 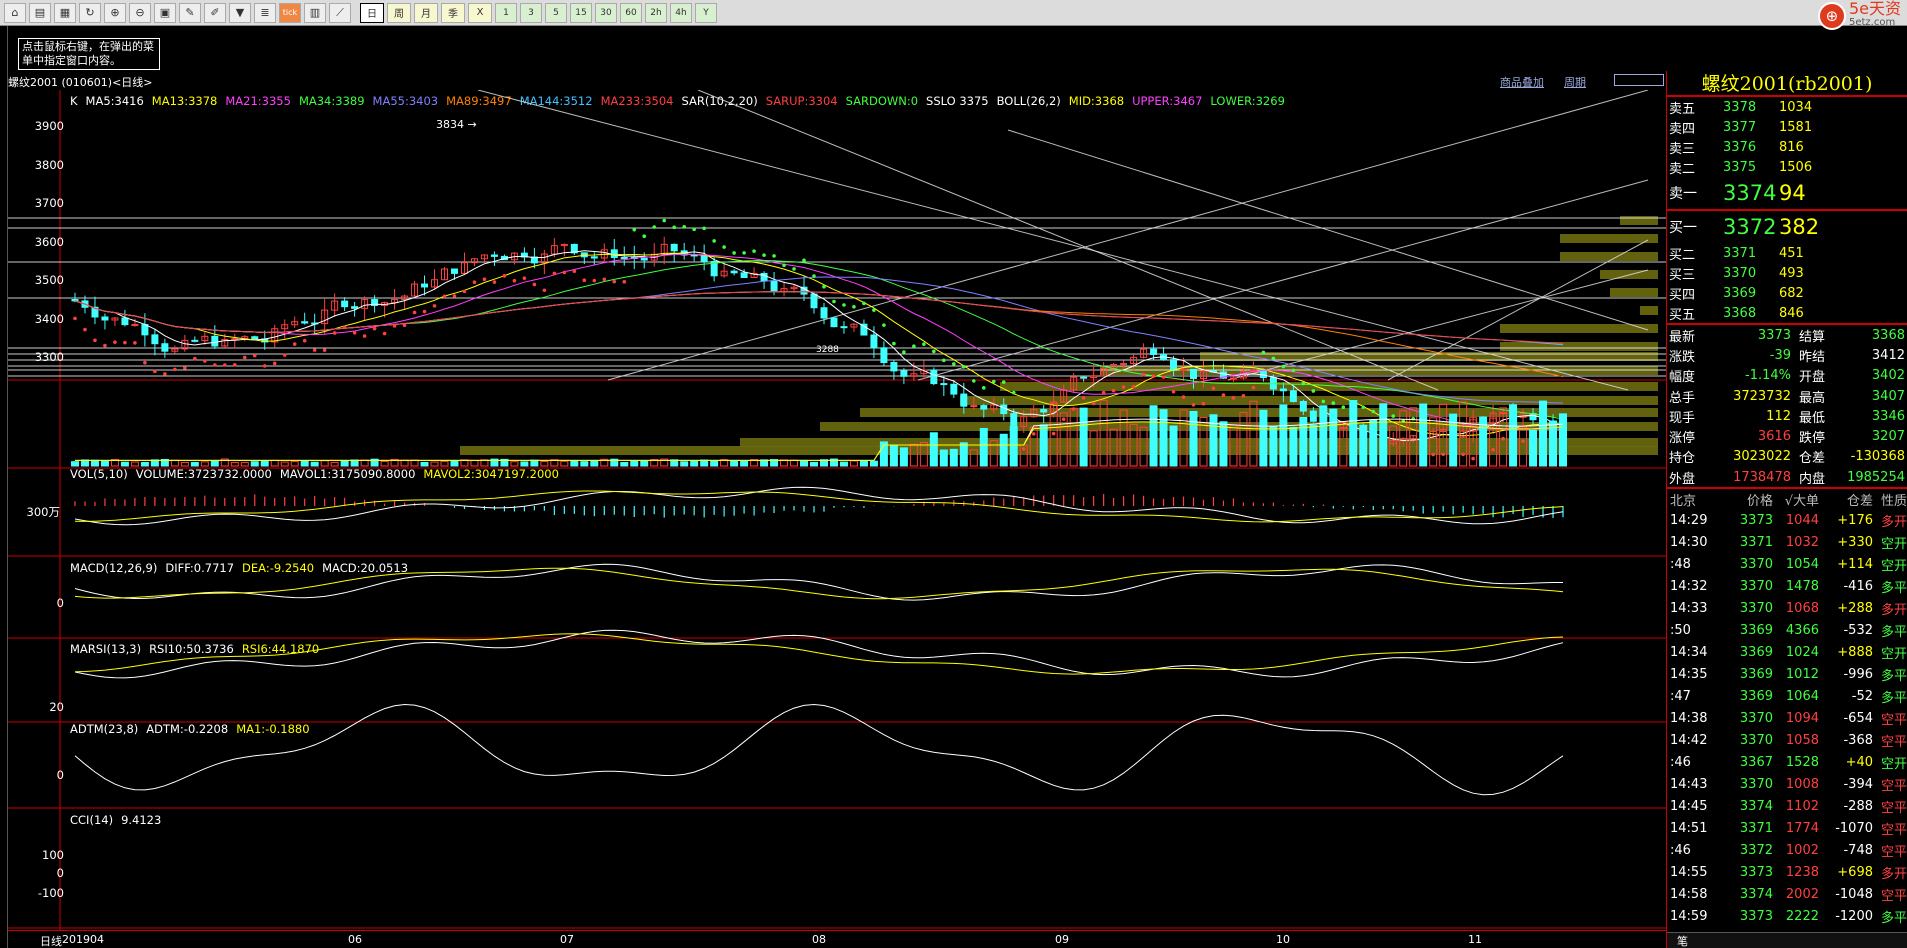 What do you see at coordinates (43, 512) in the screenshot?
I see `vol-axis-label: 300万` at bounding box center [43, 512].